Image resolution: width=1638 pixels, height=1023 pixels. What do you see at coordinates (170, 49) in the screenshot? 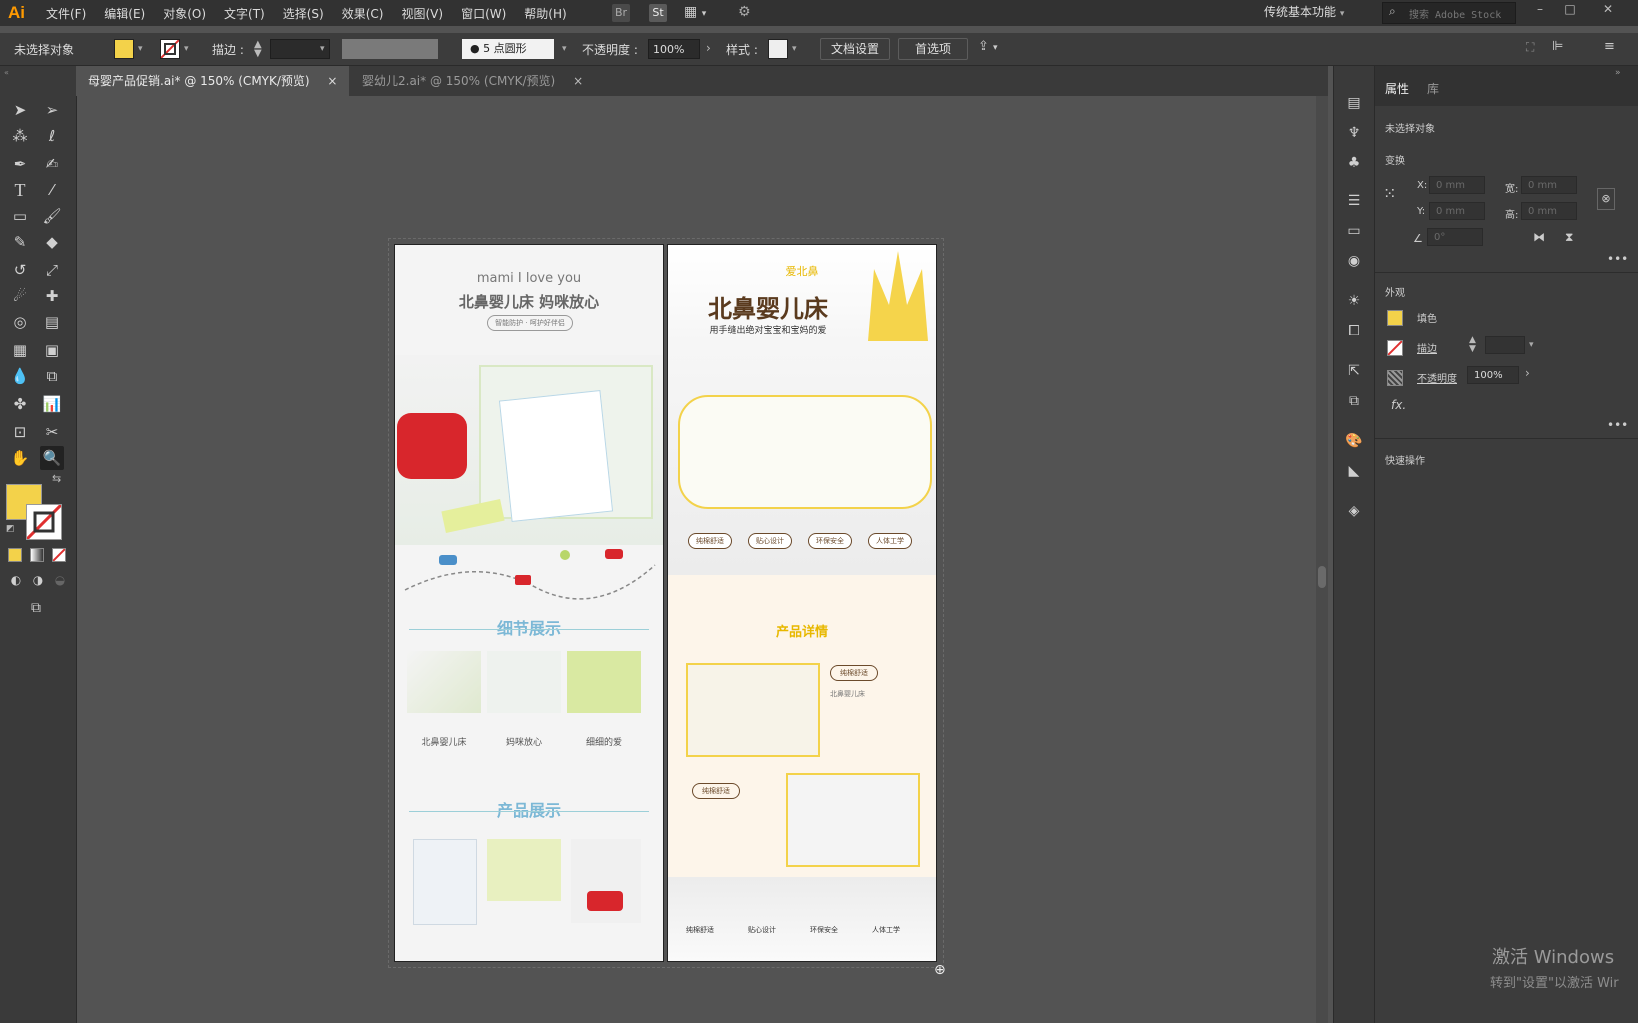
I see `stroke-swatch` at bounding box center [170, 49].